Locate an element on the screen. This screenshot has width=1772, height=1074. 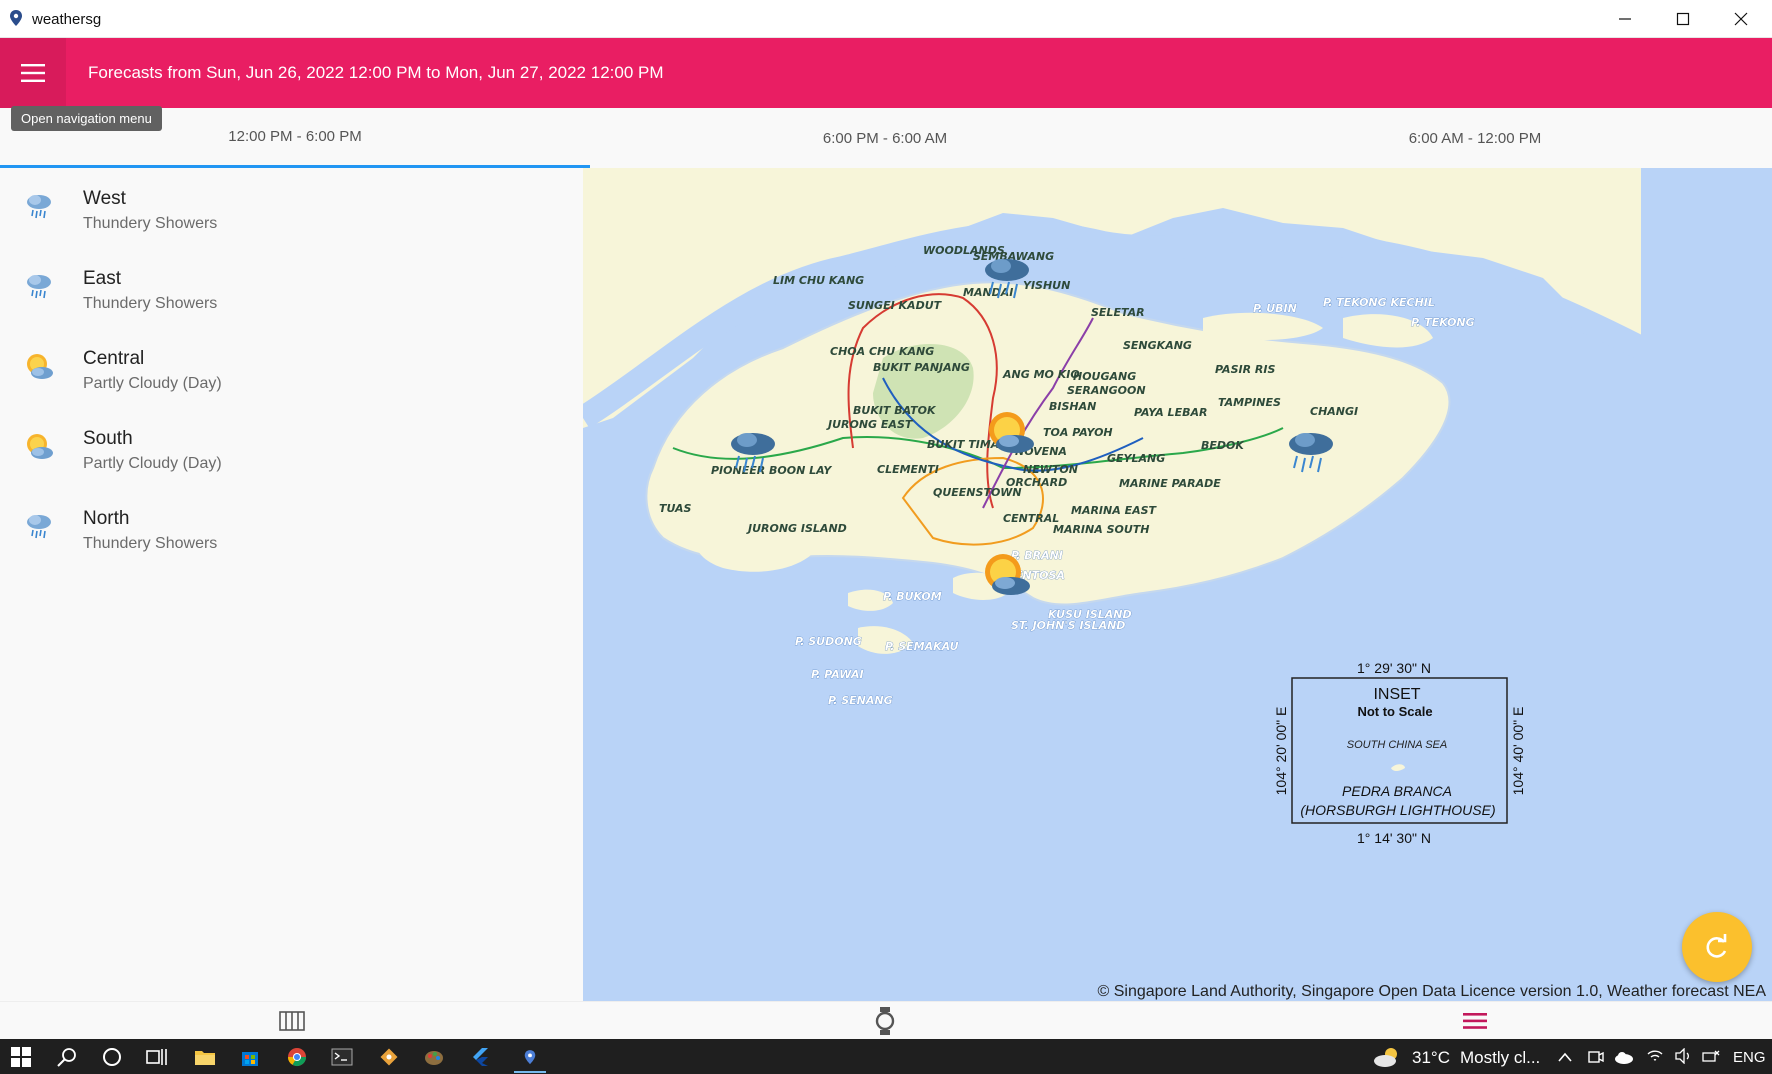
navigation-menu-button is located at coordinates (33, 73).